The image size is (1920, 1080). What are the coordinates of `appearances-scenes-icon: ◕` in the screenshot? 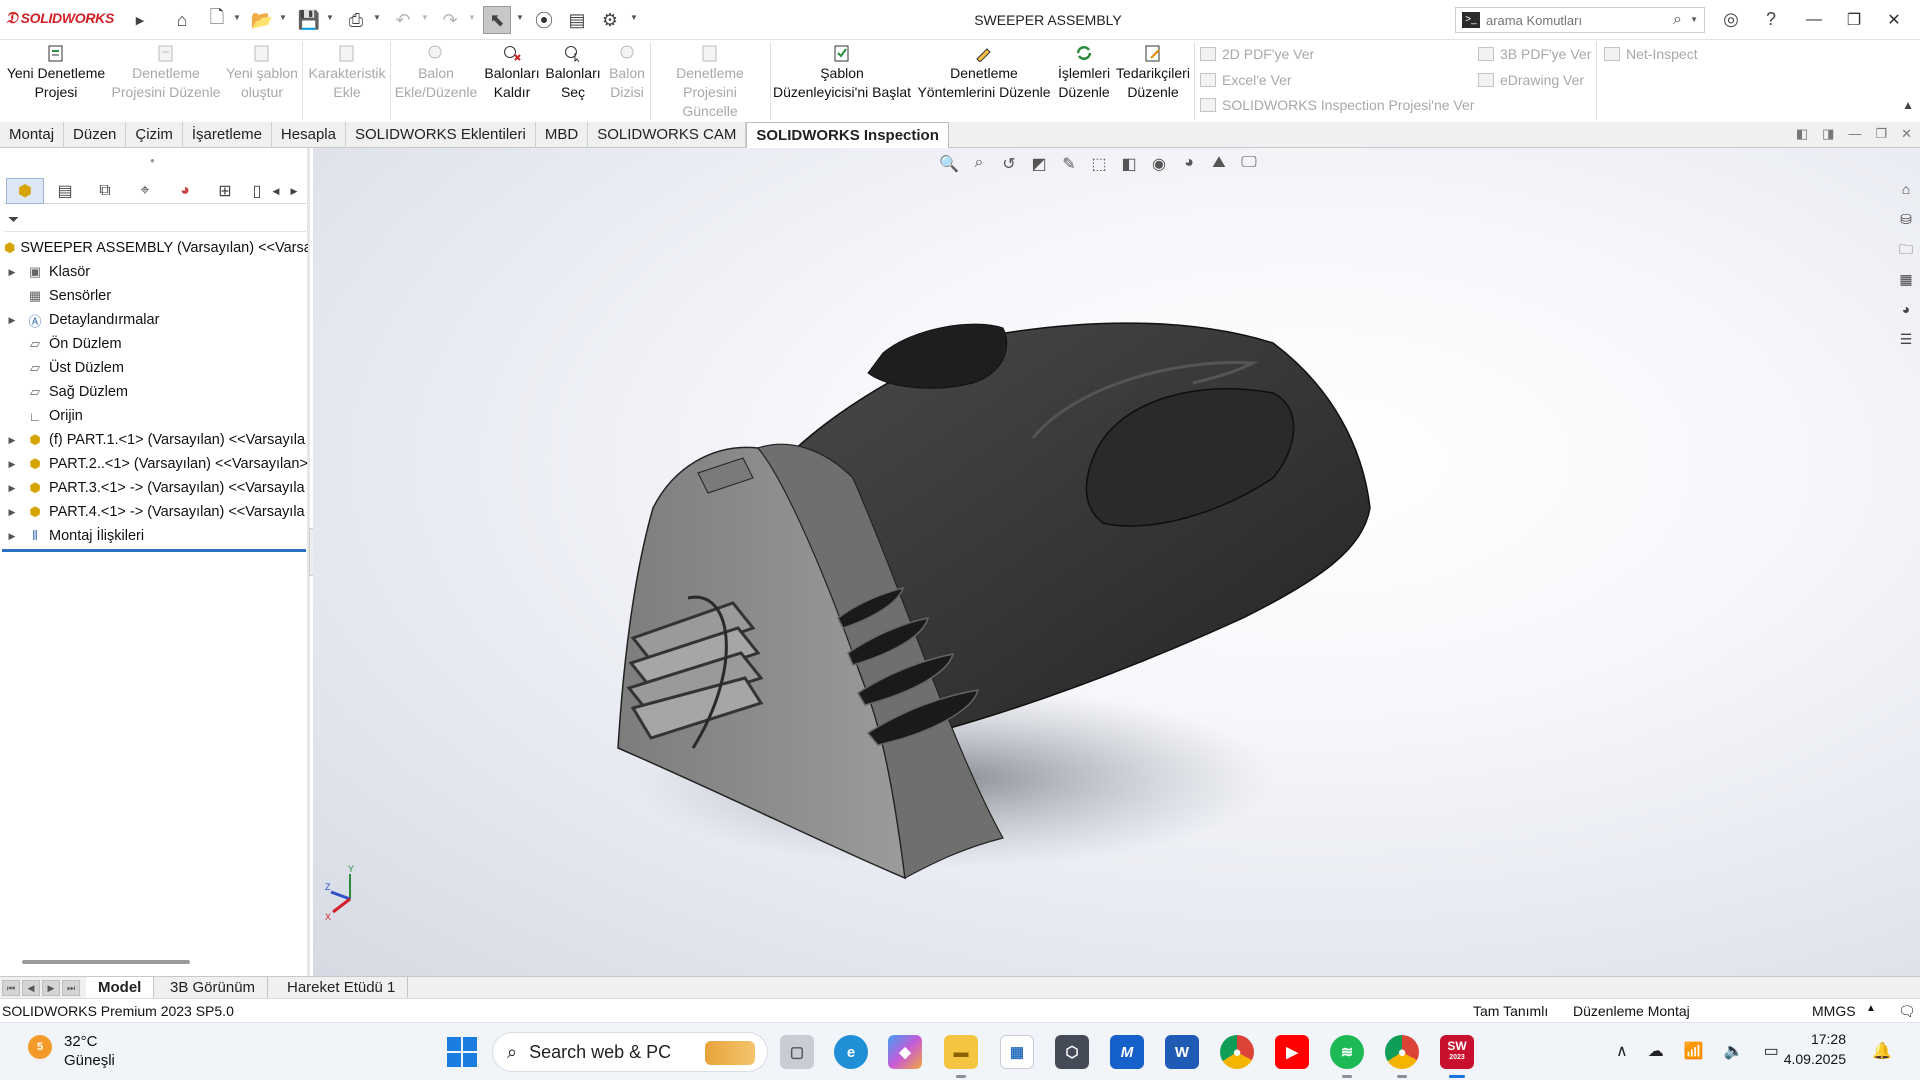 It's located at (1906, 309).